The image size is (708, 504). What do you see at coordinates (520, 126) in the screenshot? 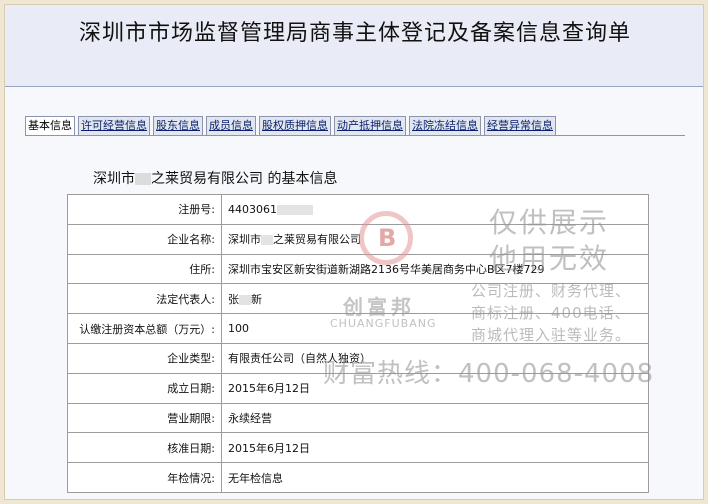
I see `tab-abnormal-operation-info: 经营异常信息` at bounding box center [520, 126].